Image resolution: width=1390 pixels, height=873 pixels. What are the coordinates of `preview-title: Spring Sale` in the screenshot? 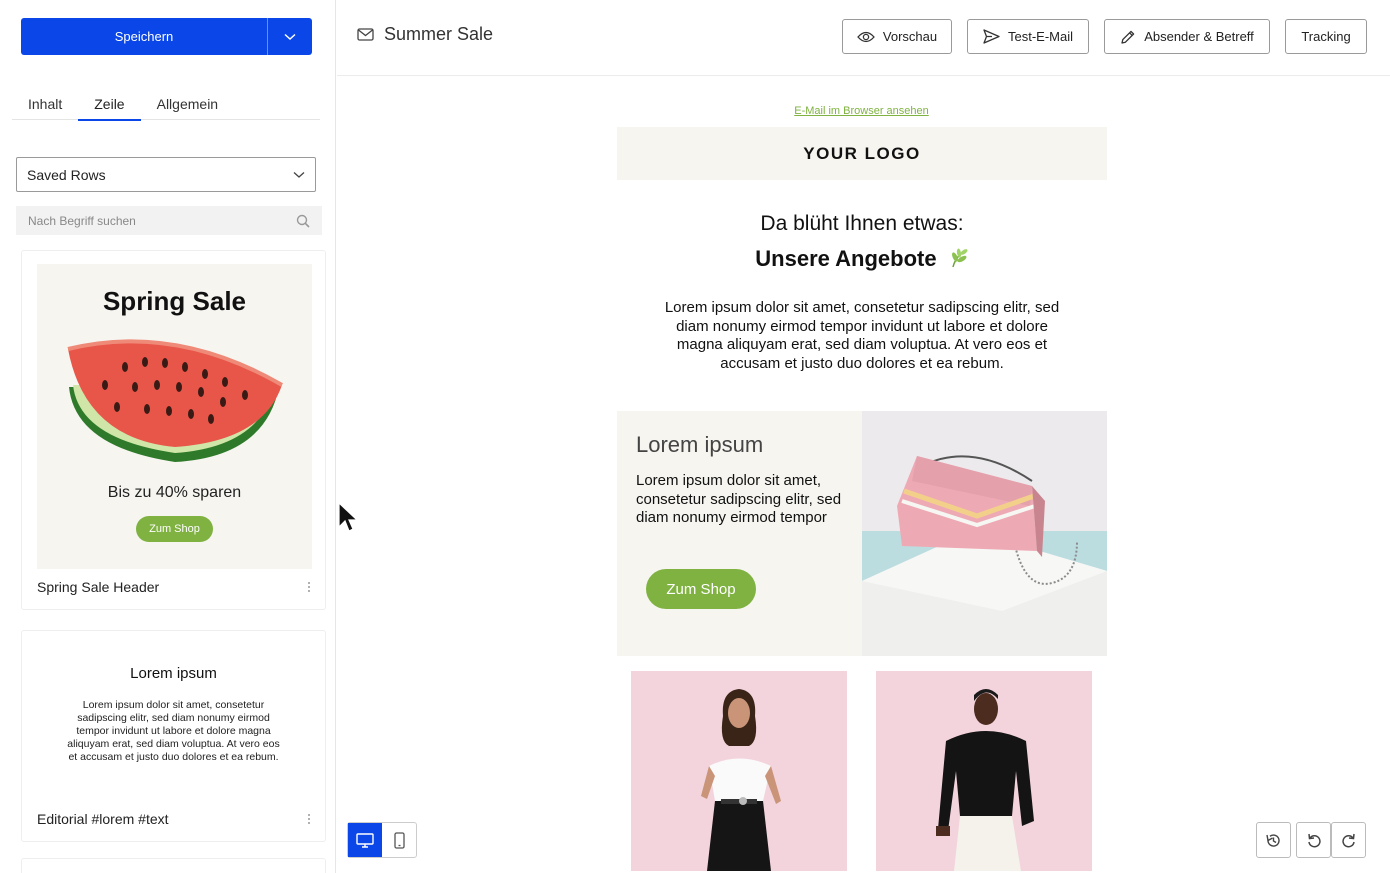 It's located at (174, 301).